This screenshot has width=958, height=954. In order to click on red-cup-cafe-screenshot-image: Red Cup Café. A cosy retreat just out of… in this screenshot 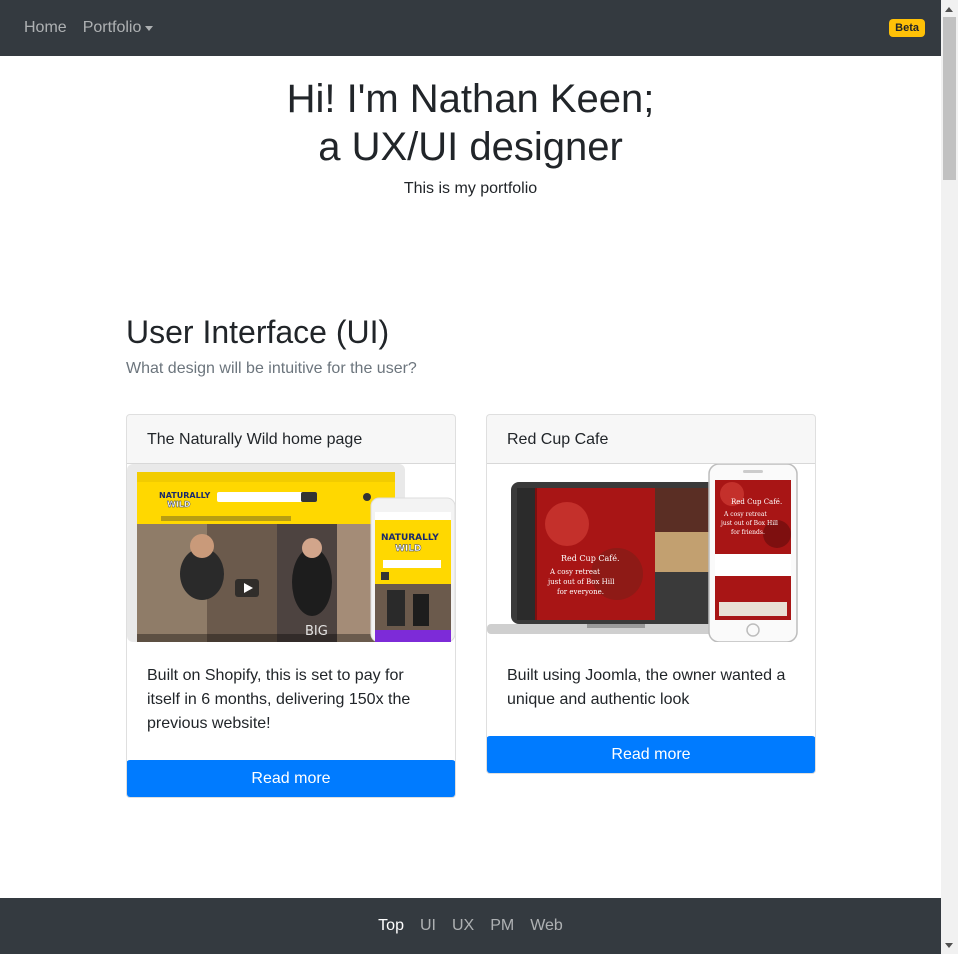, I will do `click(651, 553)`.